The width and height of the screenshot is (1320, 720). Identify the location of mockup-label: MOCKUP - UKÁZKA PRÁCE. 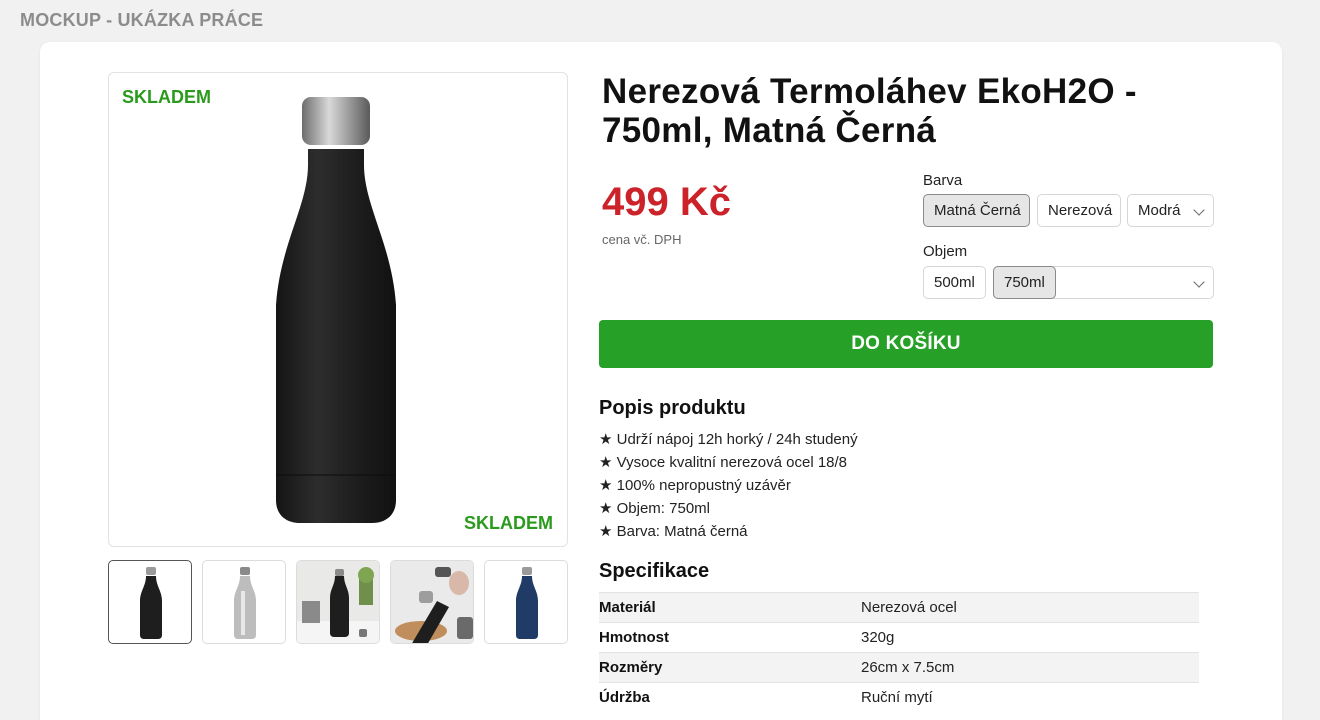
(142, 20).